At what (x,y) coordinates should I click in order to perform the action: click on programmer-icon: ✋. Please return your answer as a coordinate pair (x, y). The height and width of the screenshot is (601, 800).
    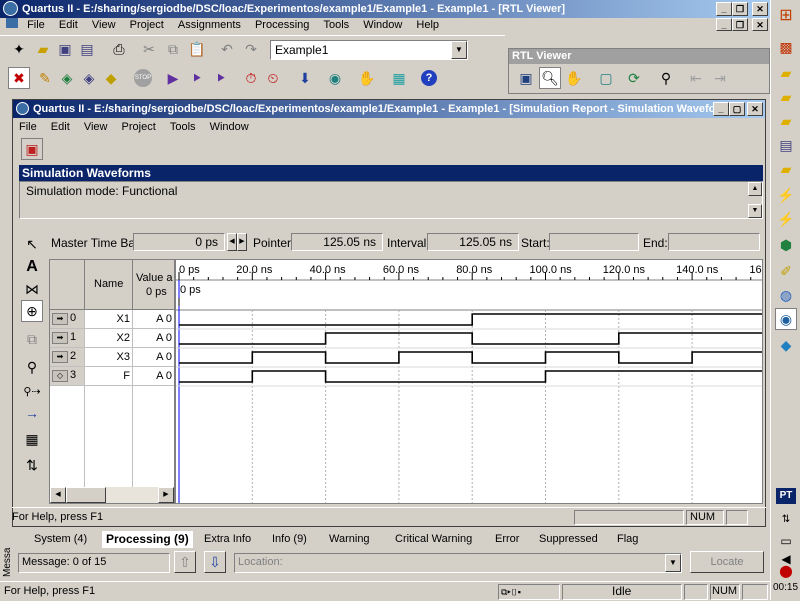
    Looking at the image, I should click on (367, 78).